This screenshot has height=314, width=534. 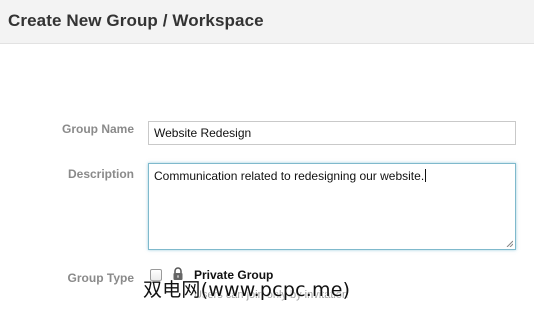 What do you see at coordinates (426, 175) in the screenshot?
I see `text-caret` at bounding box center [426, 175].